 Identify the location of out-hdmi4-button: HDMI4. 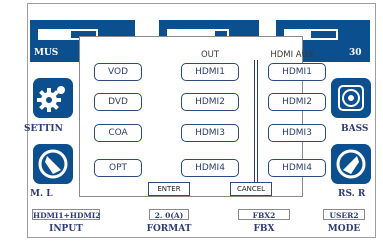
(210, 168).